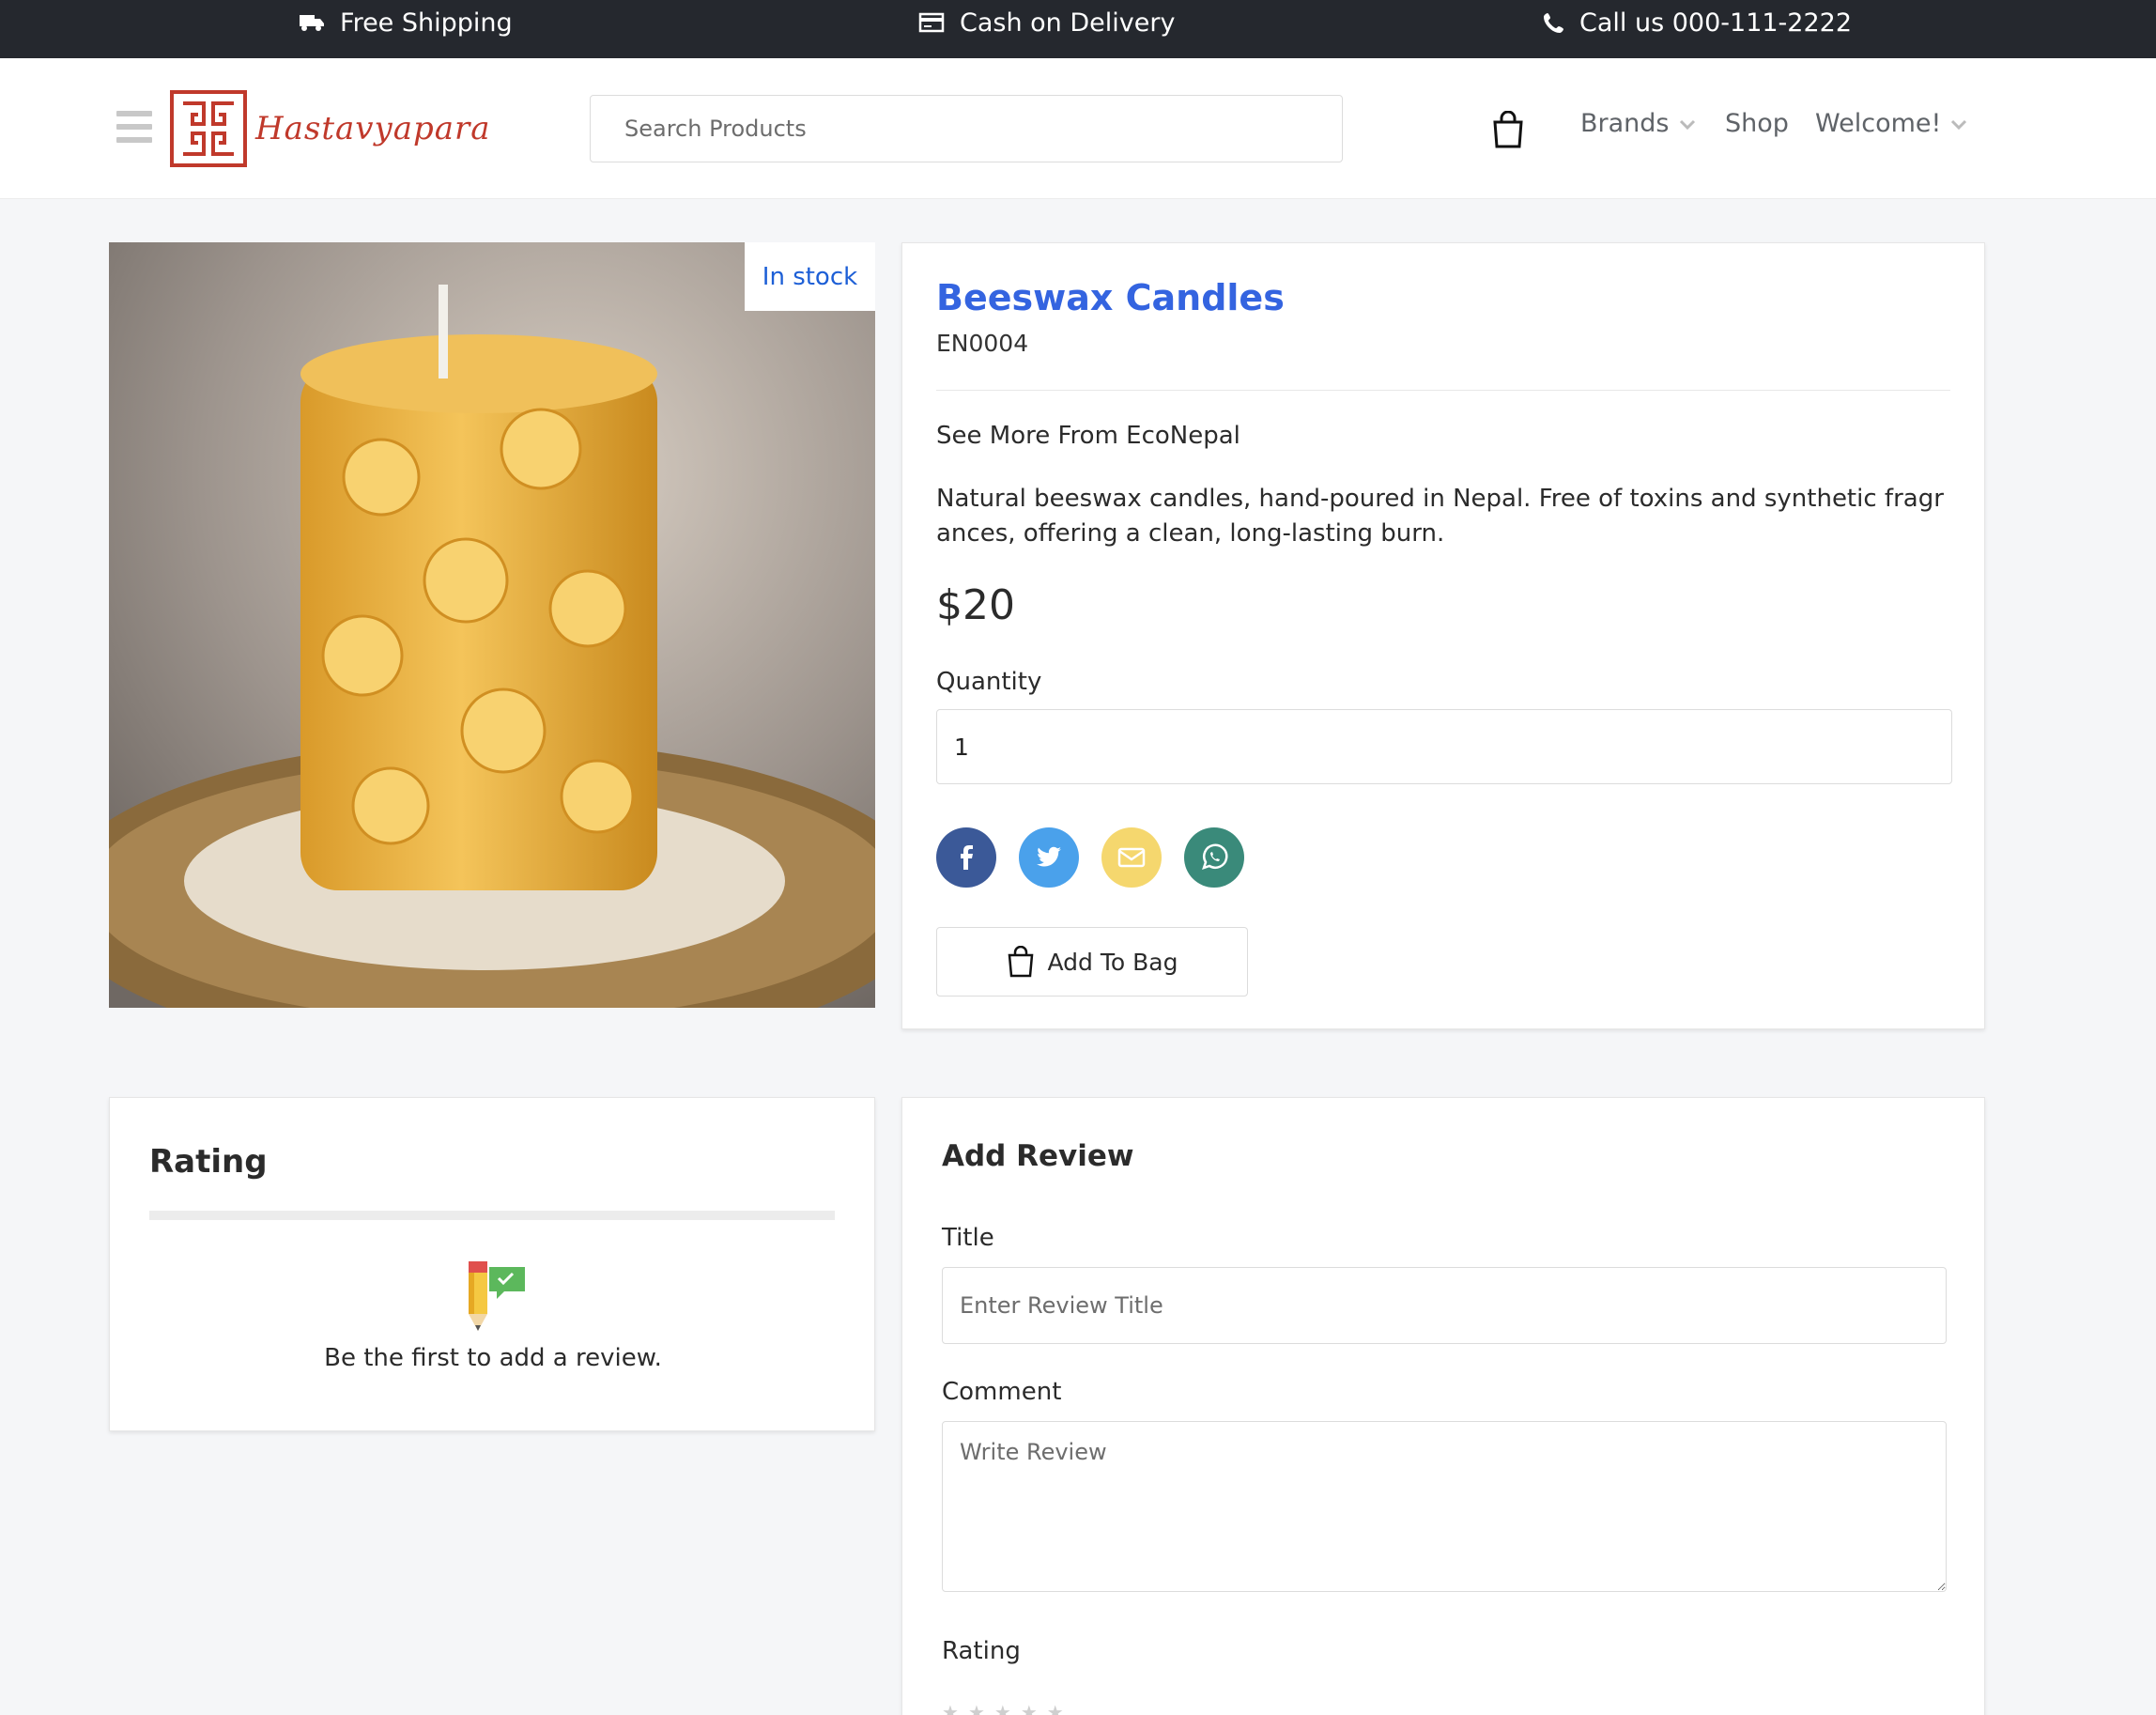  What do you see at coordinates (1088, 436) in the screenshot?
I see `brand-link: See More From EcoNepal` at bounding box center [1088, 436].